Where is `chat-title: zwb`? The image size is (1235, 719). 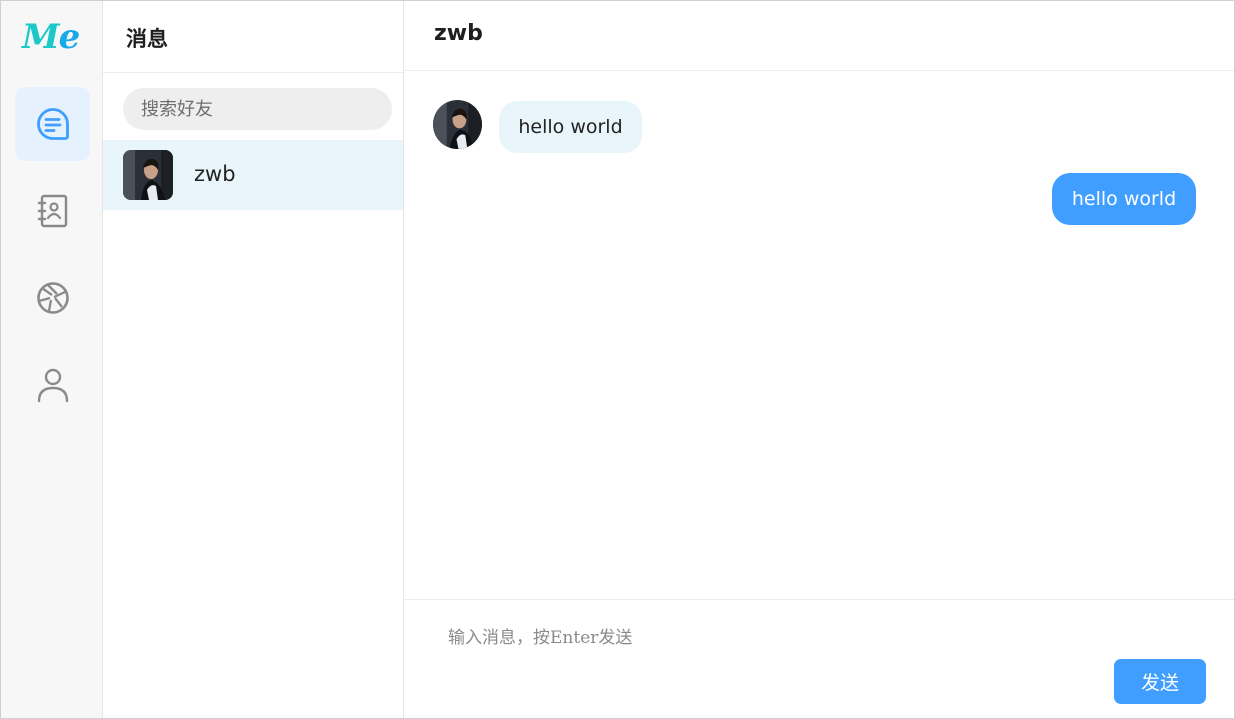
chat-title: zwb is located at coordinates (458, 33).